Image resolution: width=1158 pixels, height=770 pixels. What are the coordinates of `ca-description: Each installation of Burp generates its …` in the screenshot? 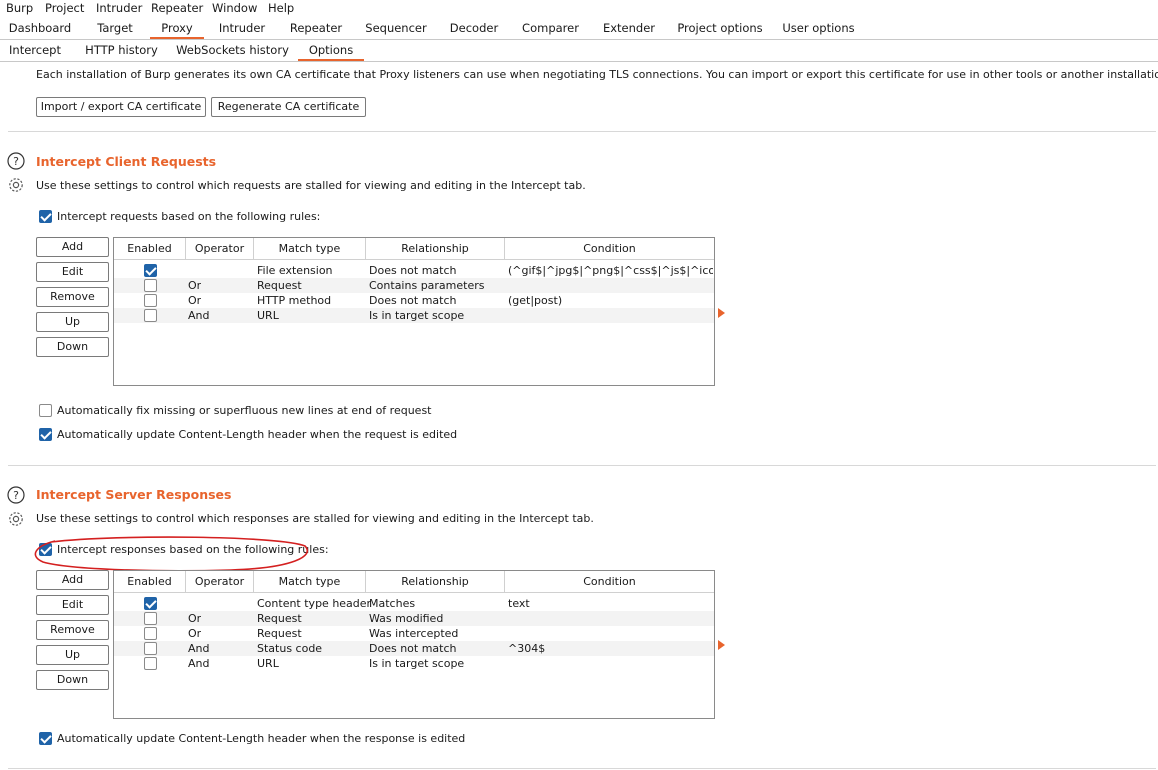 It's located at (597, 74).